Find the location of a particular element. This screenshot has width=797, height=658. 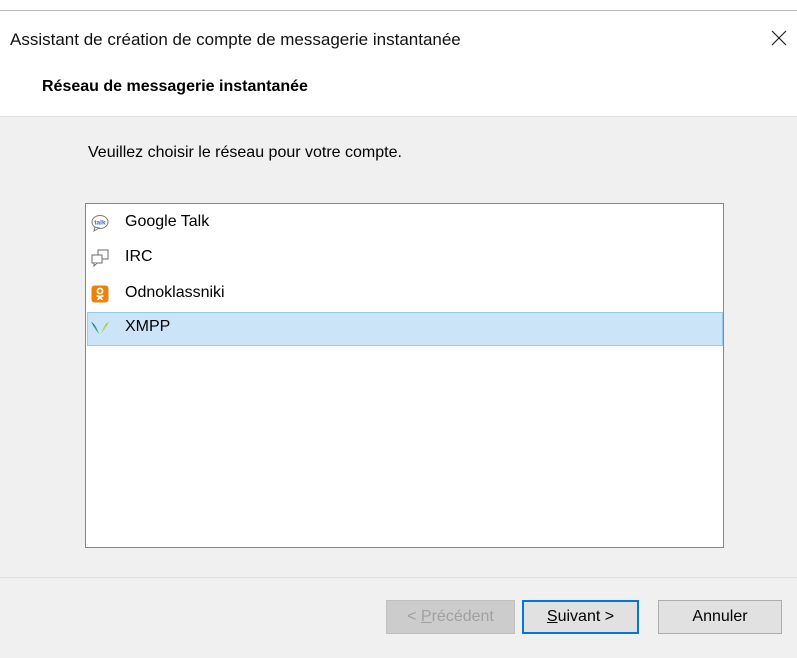

next-button-rest: uivant > is located at coordinates (586, 616).